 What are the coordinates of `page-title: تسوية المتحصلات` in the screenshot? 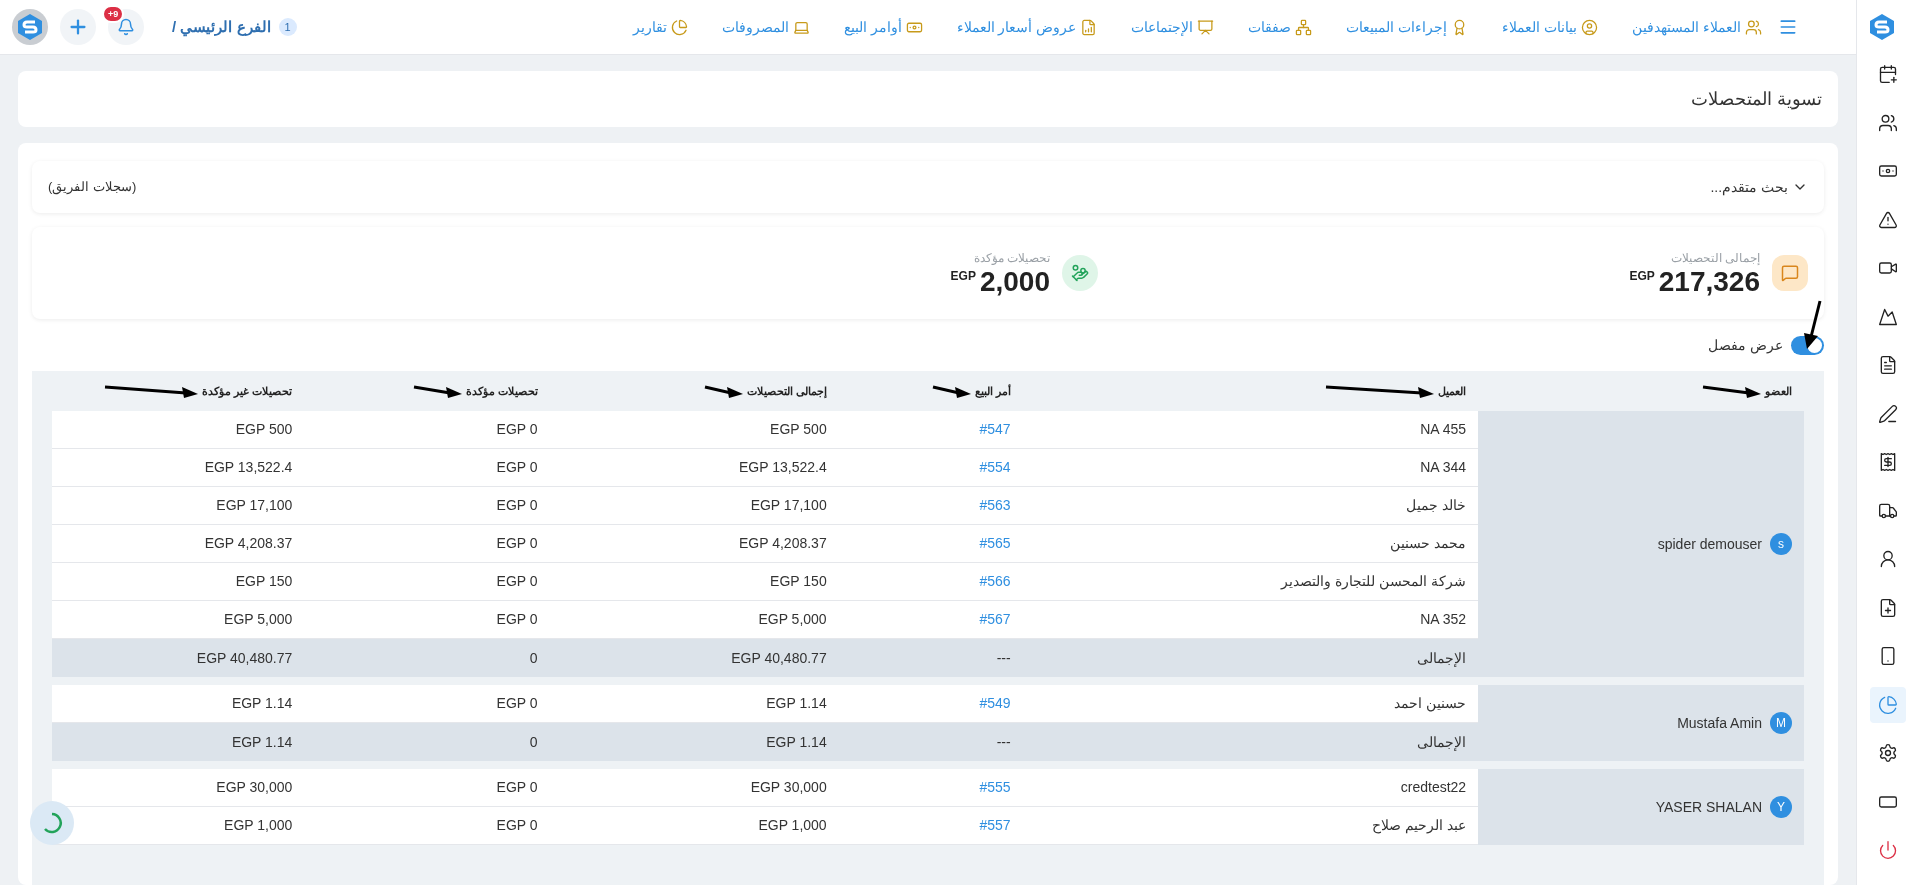 It's located at (1756, 99).